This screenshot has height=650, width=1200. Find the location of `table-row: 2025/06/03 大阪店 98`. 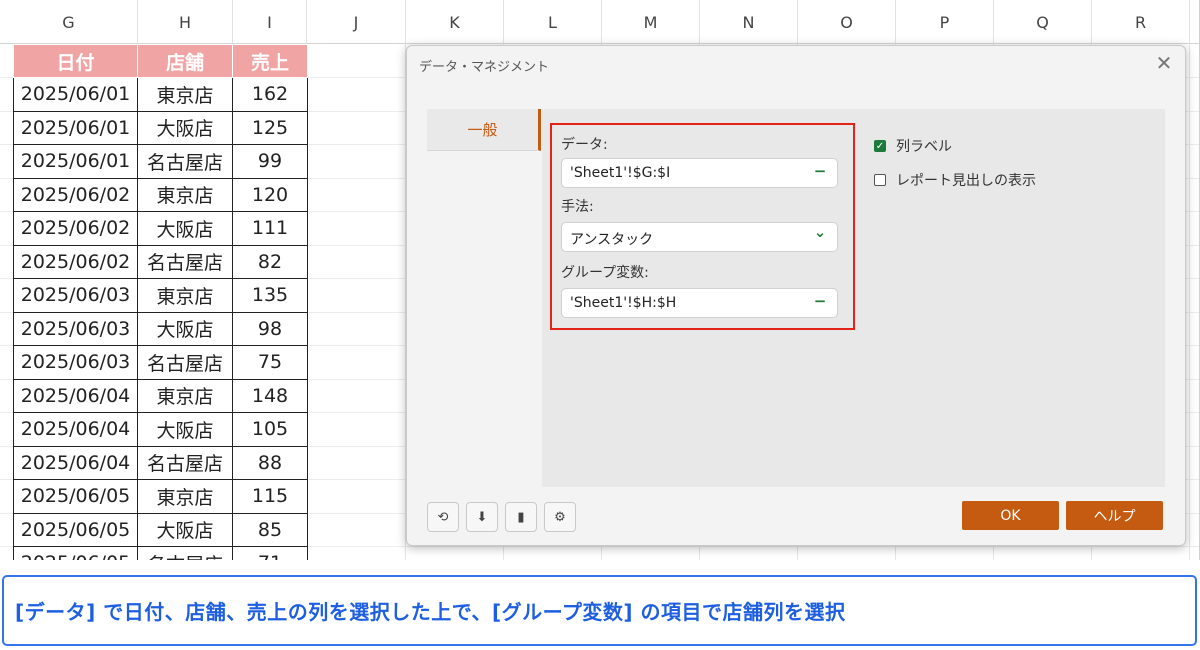

table-row: 2025/06/03 大阪店 98 is located at coordinates (160, 328).